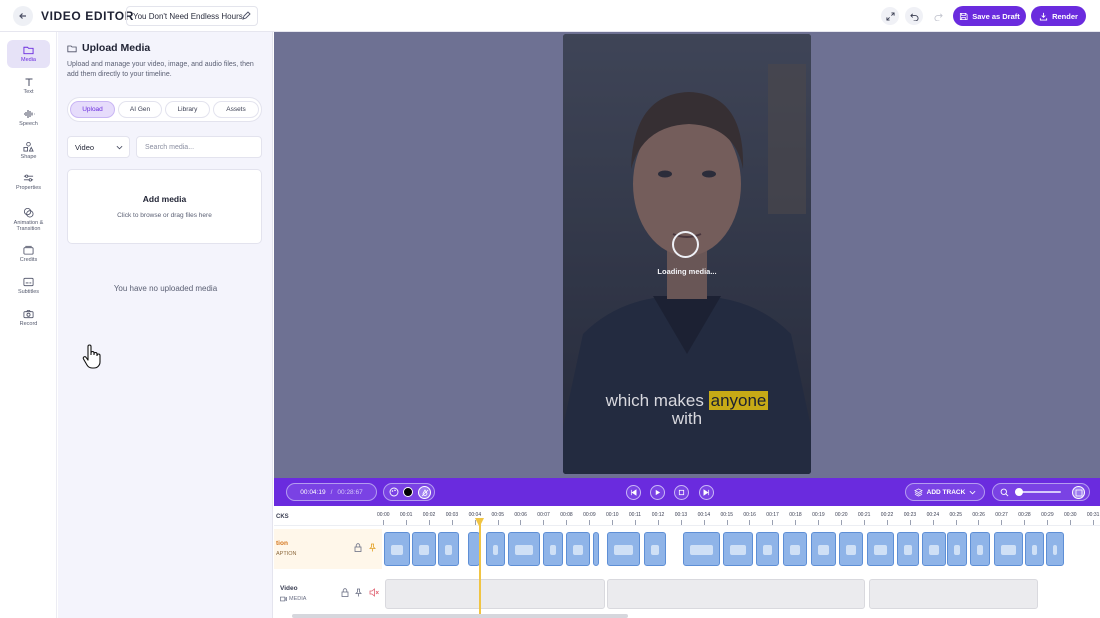 This screenshot has height=618, width=1100. What do you see at coordinates (890, 16) in the screenshot?
I see `fullscreen-button` at bounding box center [890, 16].